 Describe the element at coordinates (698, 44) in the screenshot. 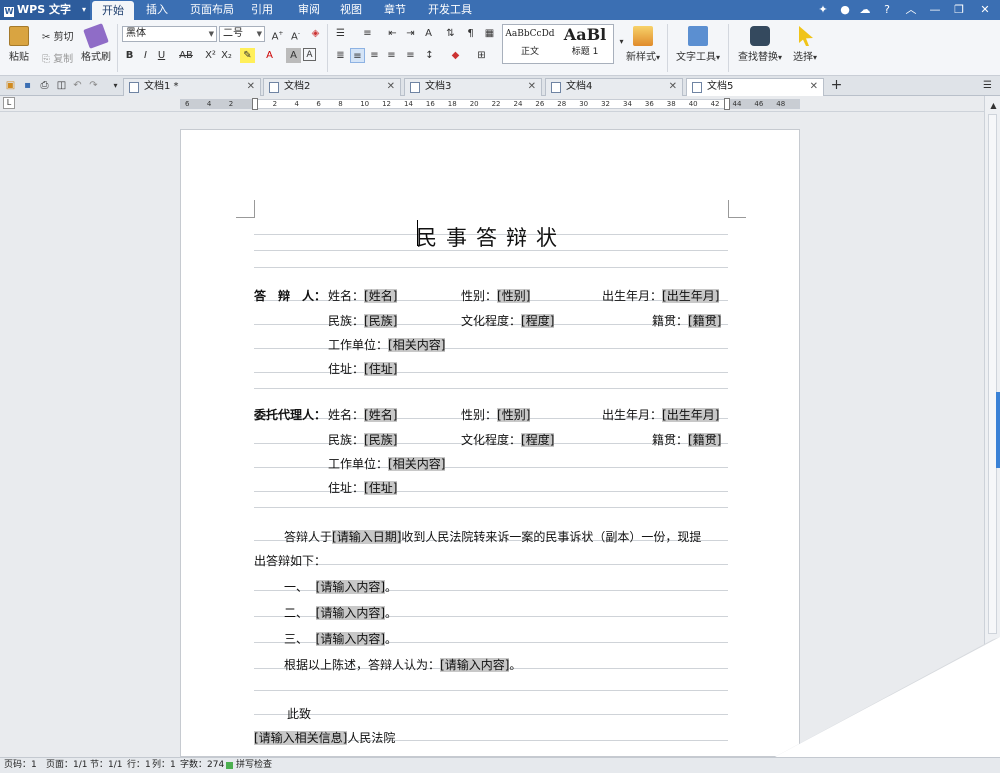

I see `text-tools-button: 文字工具▾` at that location.